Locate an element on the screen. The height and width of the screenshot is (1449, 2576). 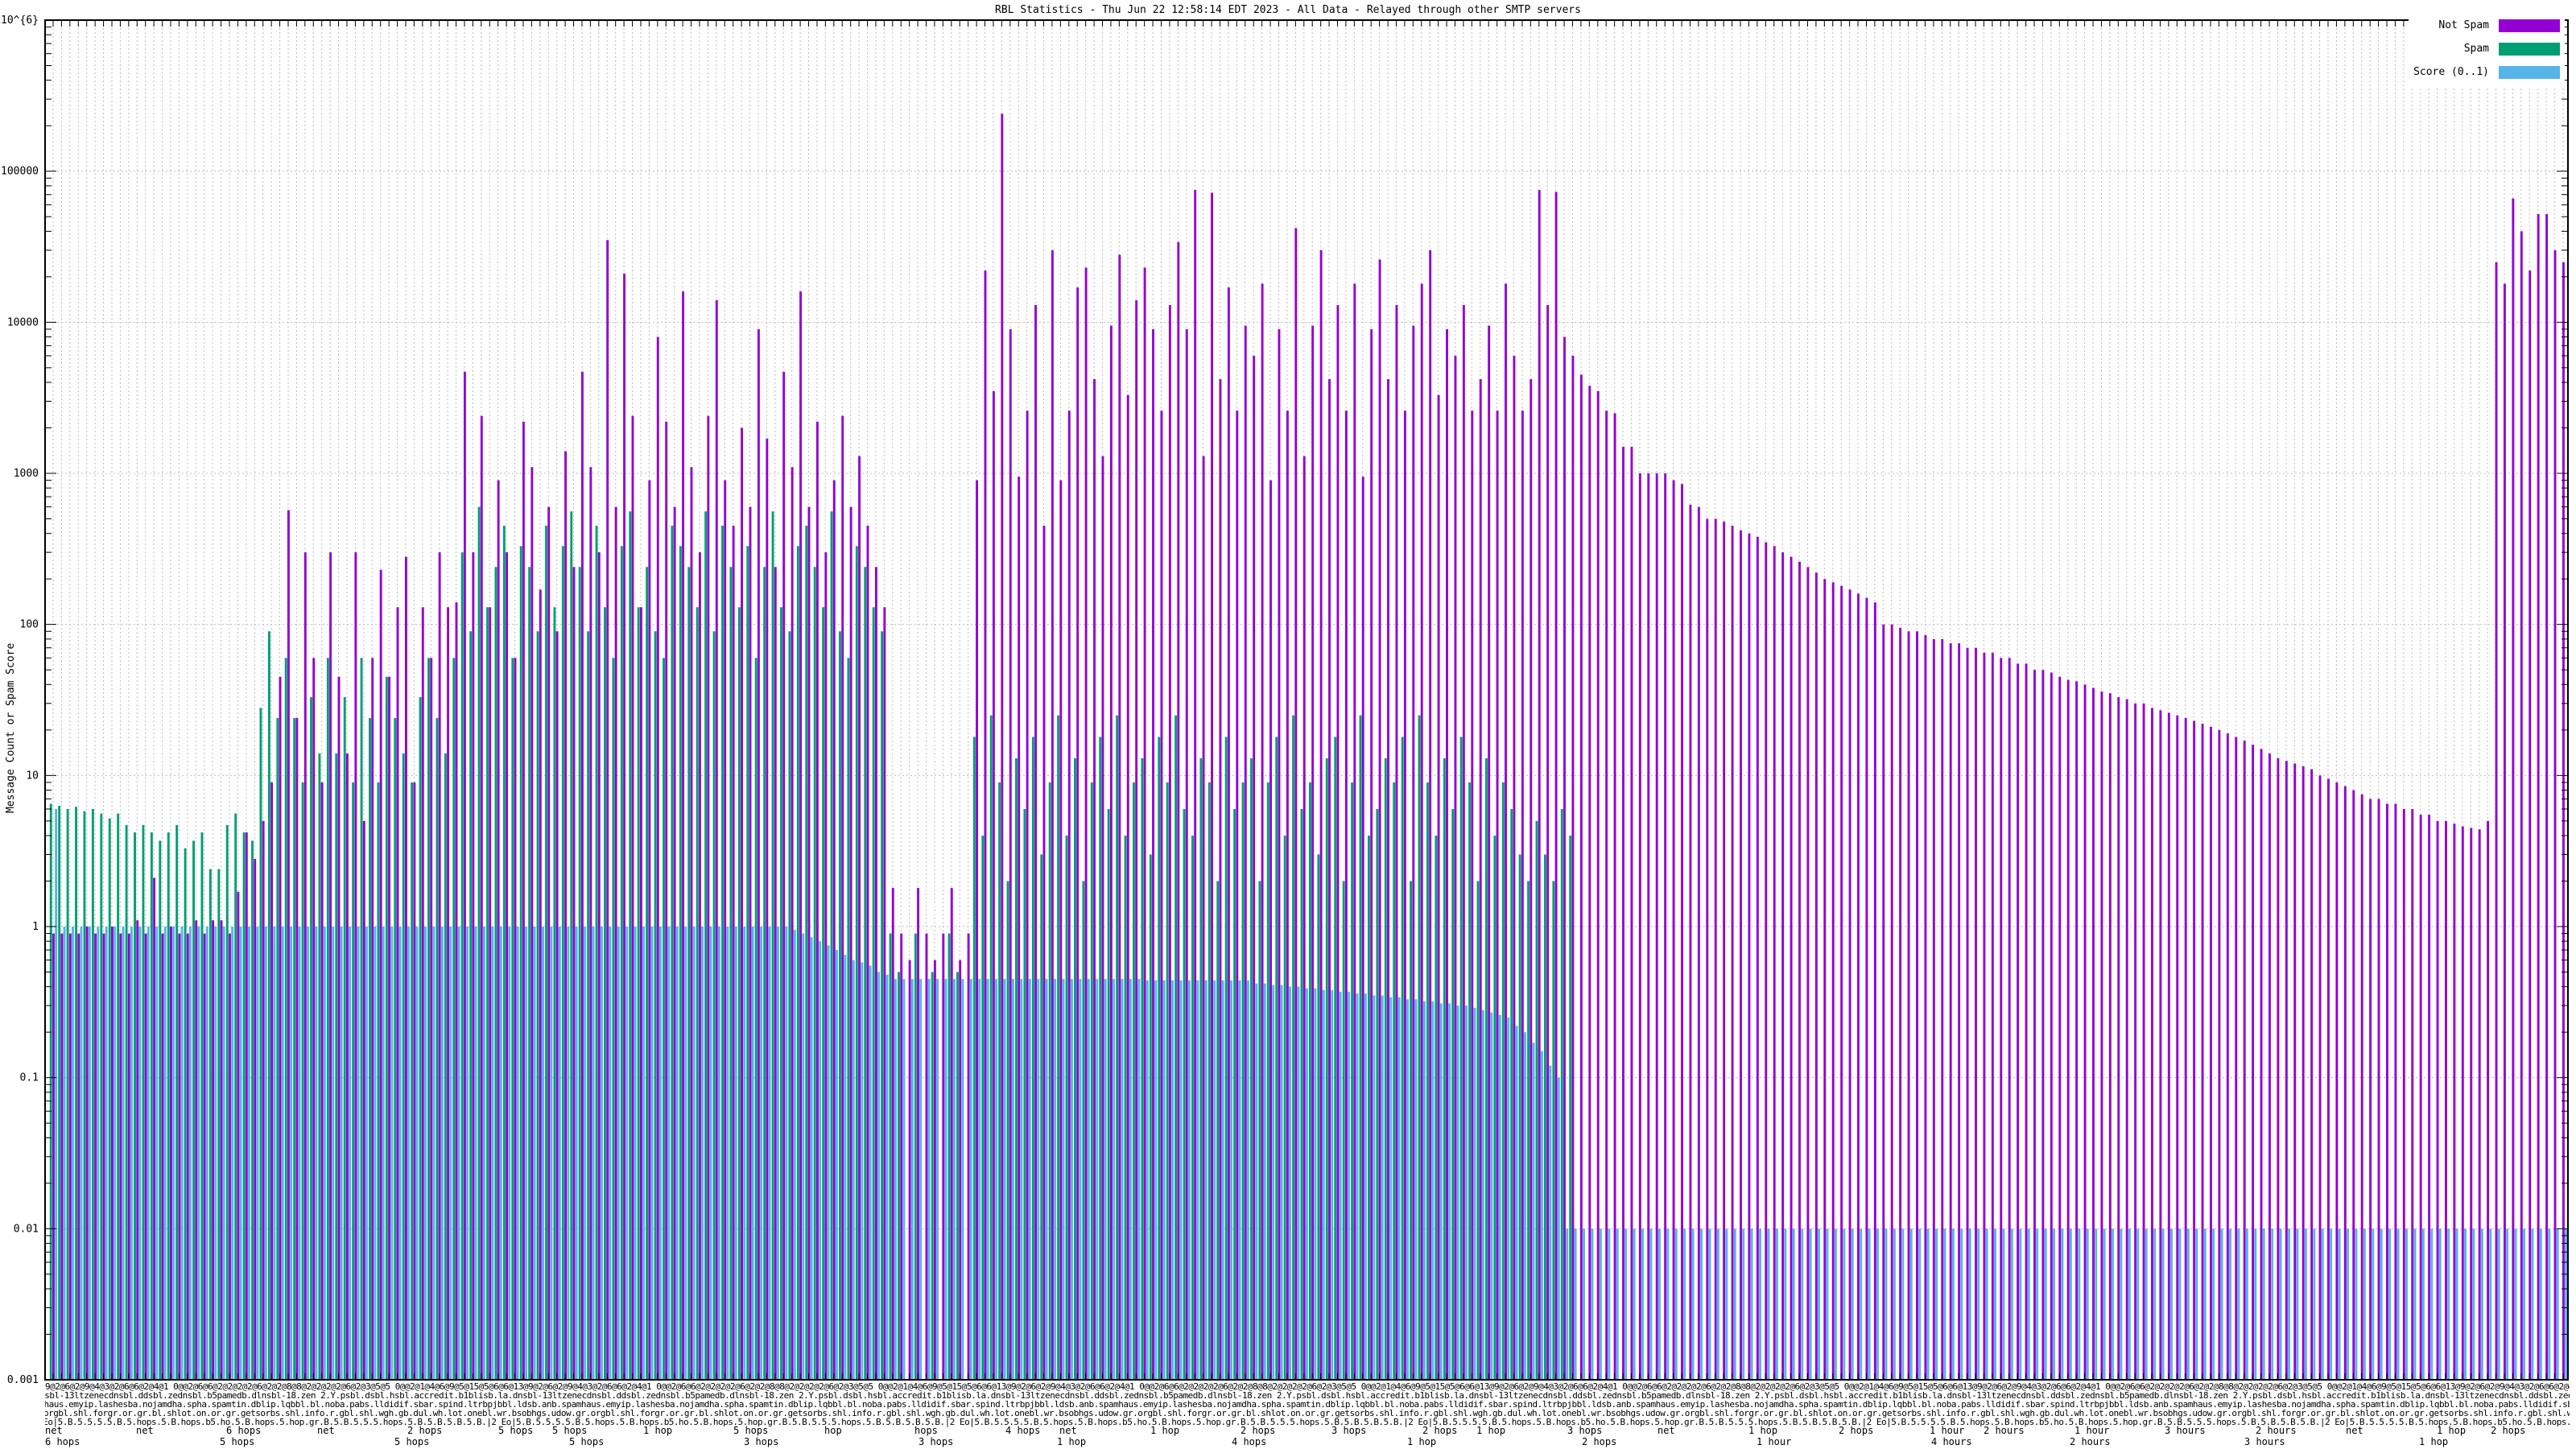
x-hops-label: 6 hops is located at coordinates (244, 1430).